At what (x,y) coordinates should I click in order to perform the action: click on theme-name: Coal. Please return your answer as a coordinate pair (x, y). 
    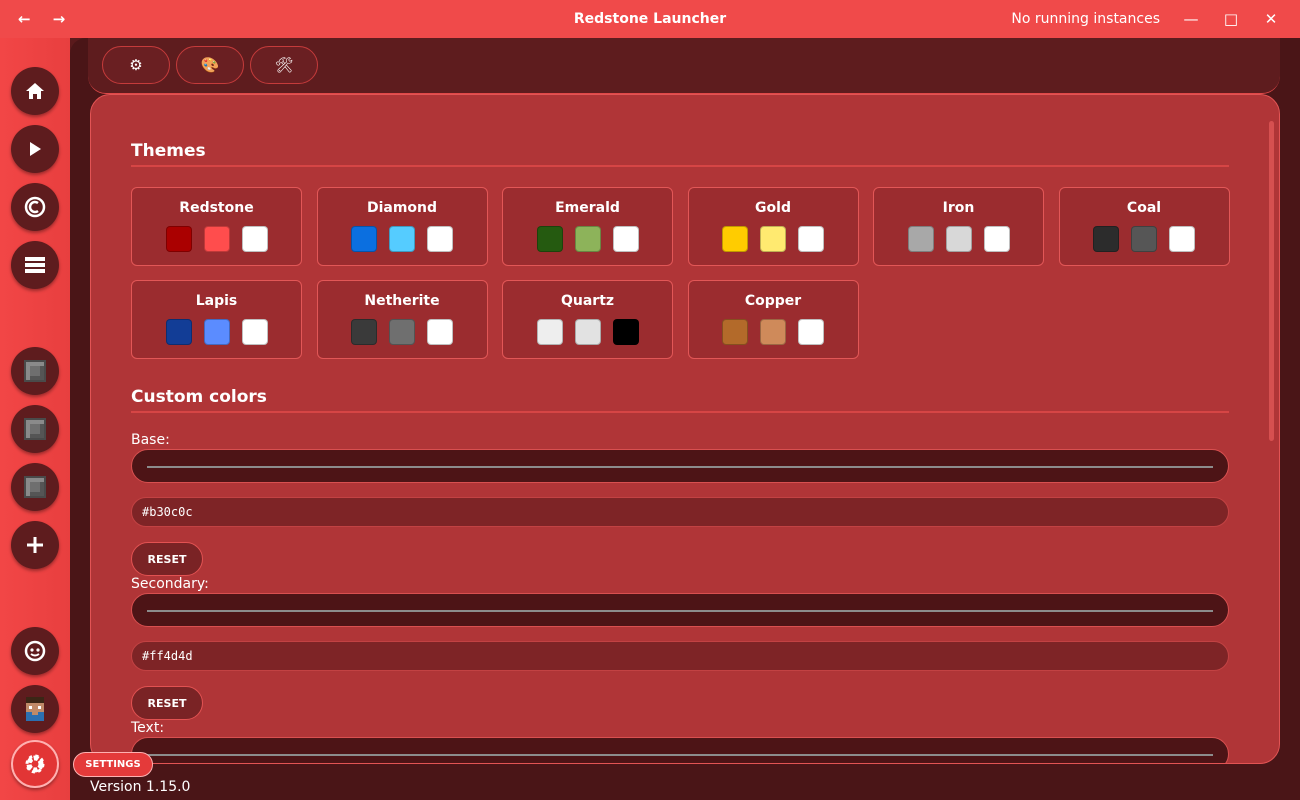
    Looking at the image, I should click on (1144, 208).